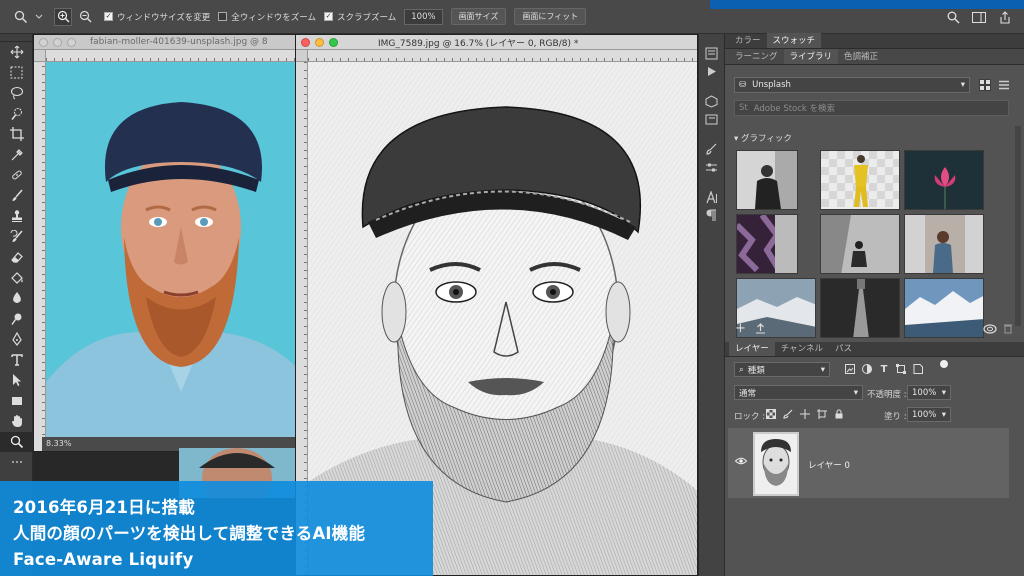 The width and height of the screenshot is (1024, 576). I want to click on lock-position-icon, so click(805, 414).